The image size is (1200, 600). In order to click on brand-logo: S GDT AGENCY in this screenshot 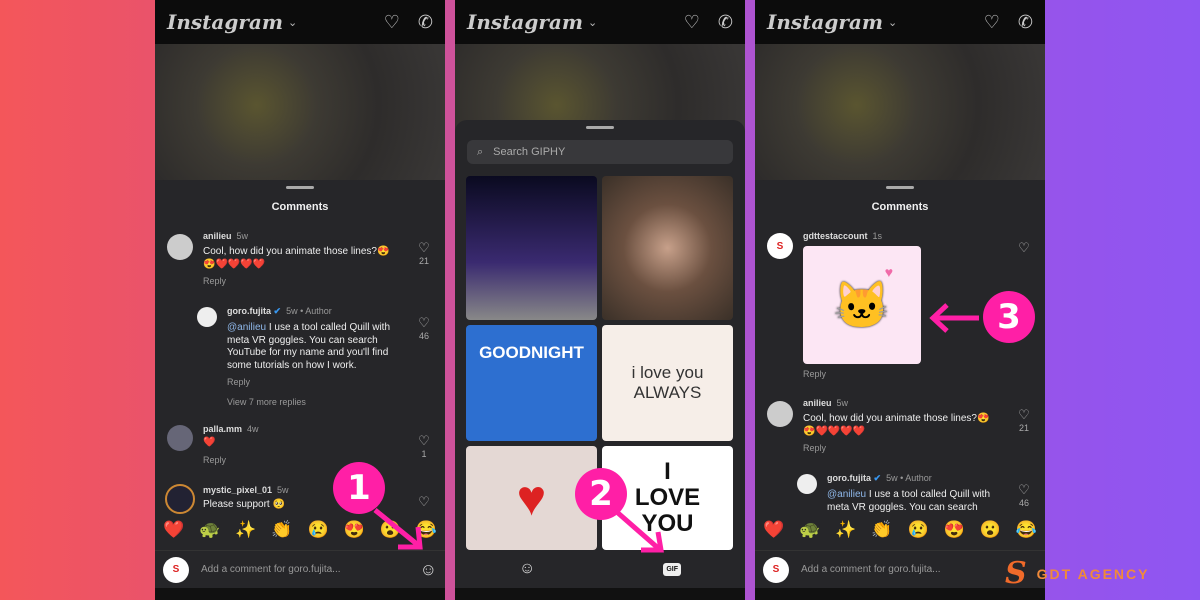, I will do `click(1077, 573)`.